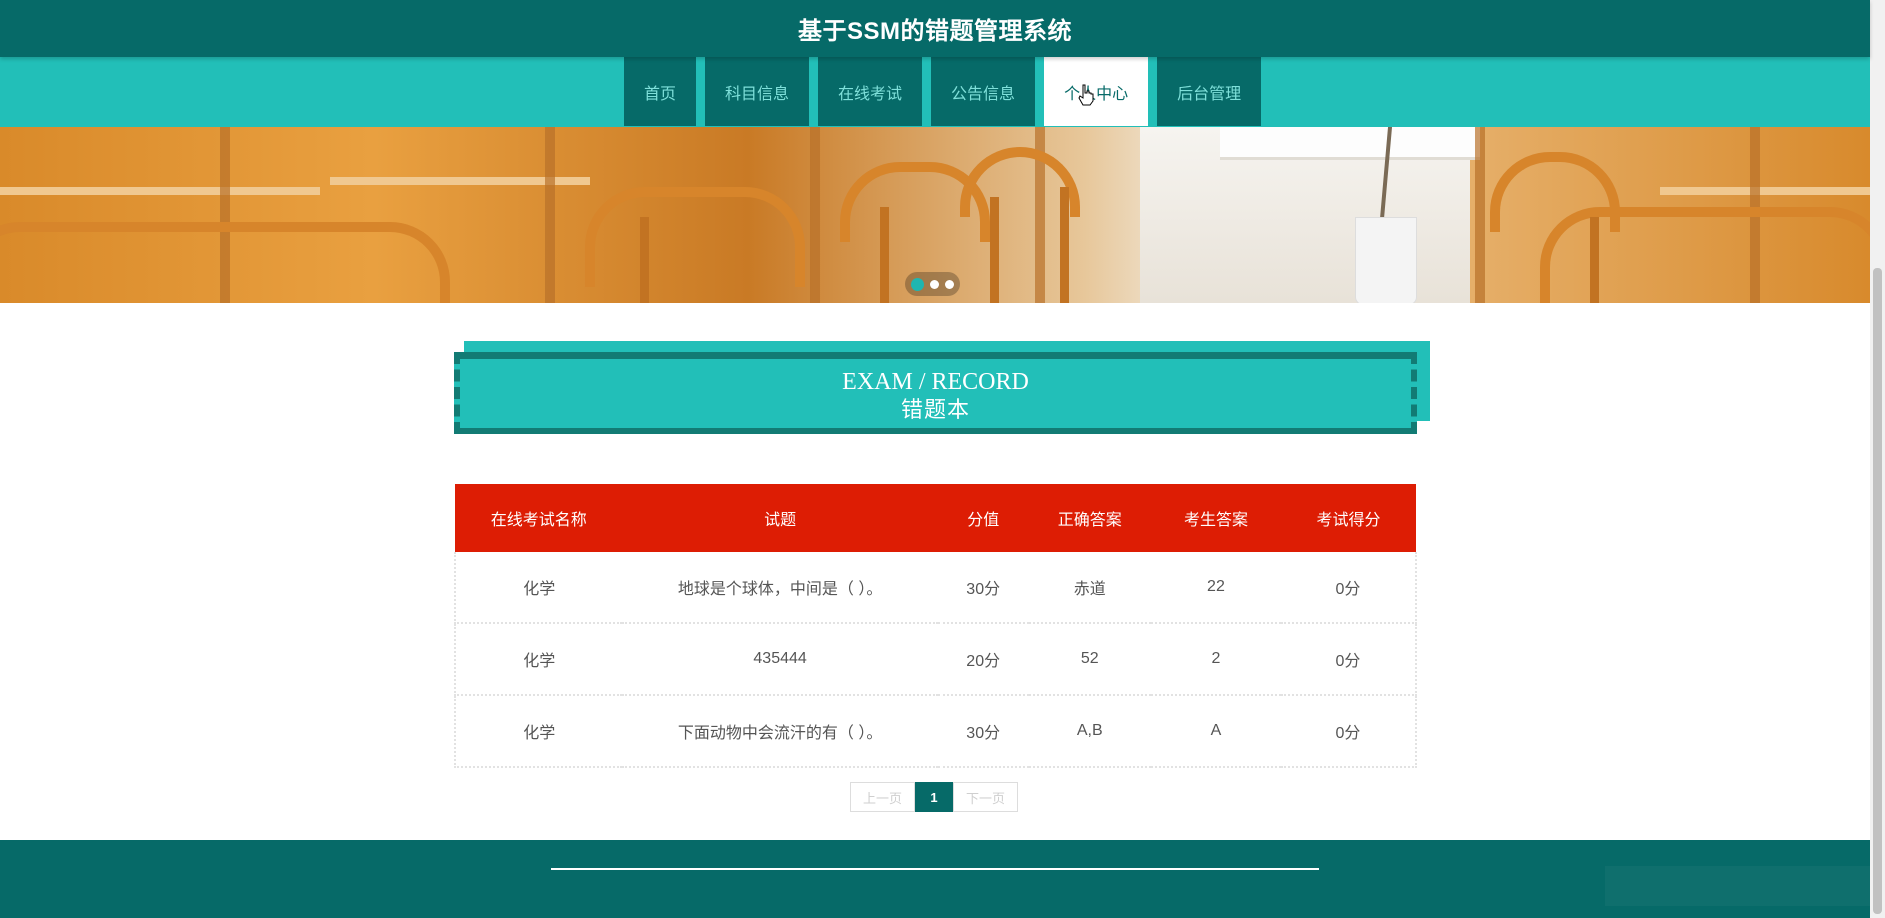  What do you see at coordinates (983, 91) in the screenshot?
I see `nav-item-announcements: 公告信息` at bounding box center [983, 91].